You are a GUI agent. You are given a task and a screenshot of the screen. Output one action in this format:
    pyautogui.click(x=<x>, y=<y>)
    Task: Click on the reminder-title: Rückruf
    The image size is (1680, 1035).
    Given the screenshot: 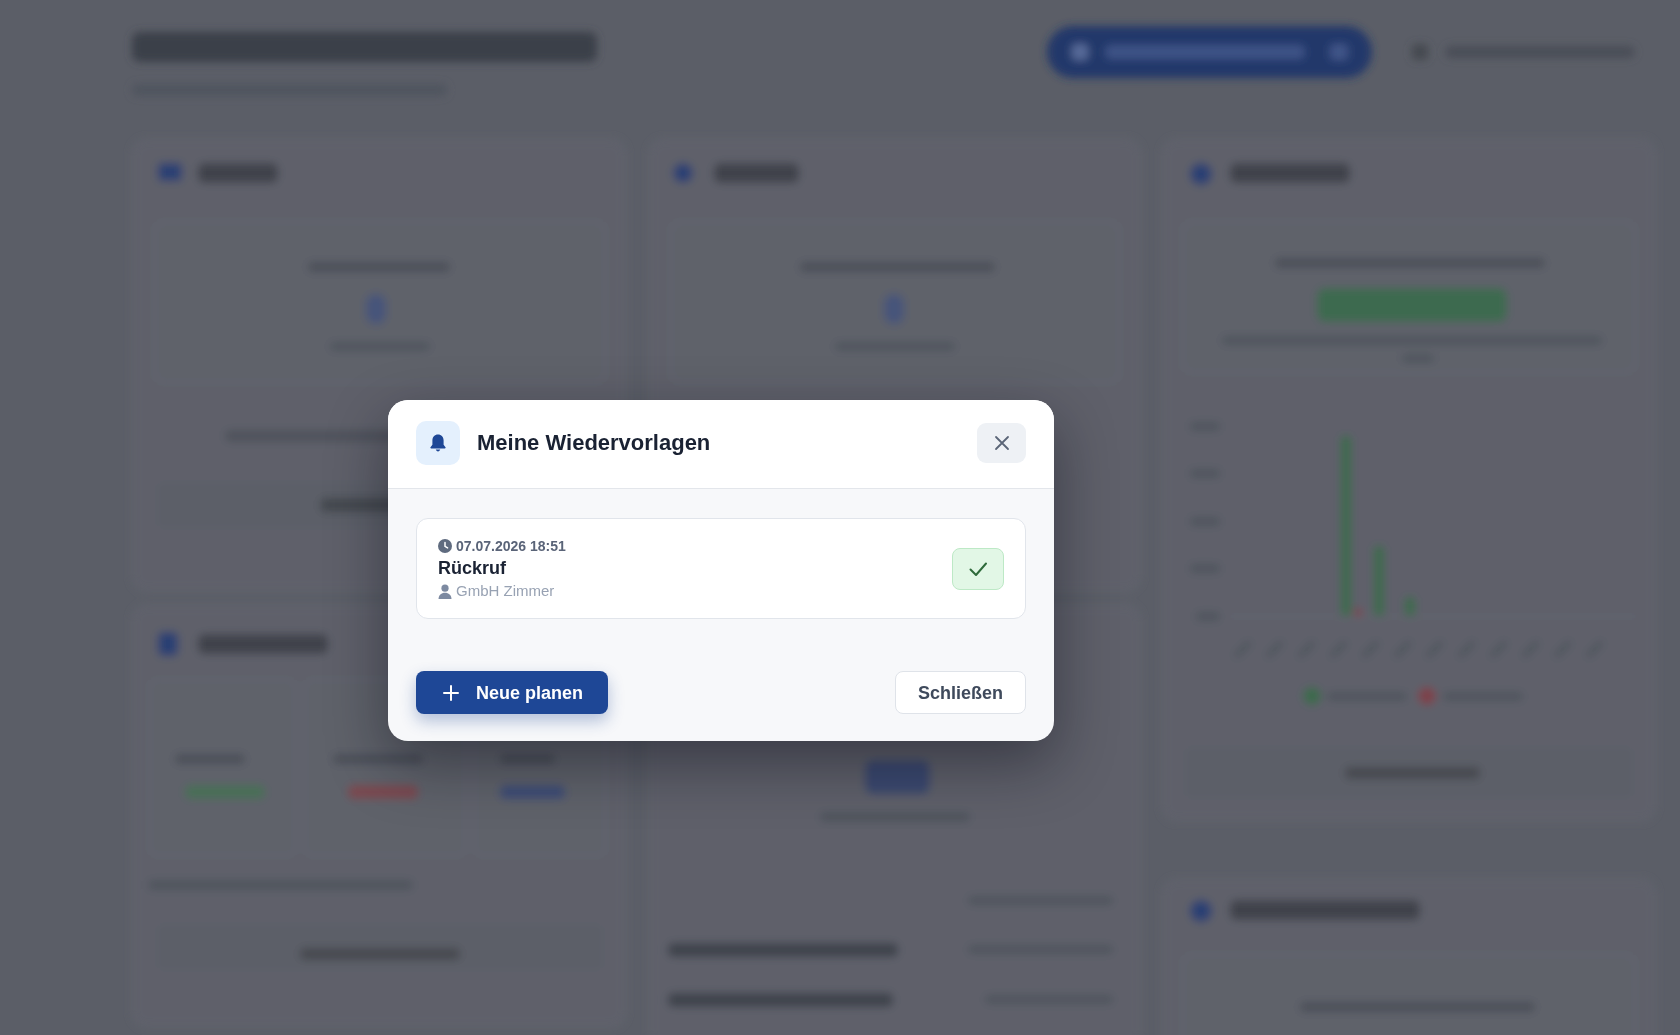 What is the action you would take?
    pyautogui.click(x=472, y=568)
    